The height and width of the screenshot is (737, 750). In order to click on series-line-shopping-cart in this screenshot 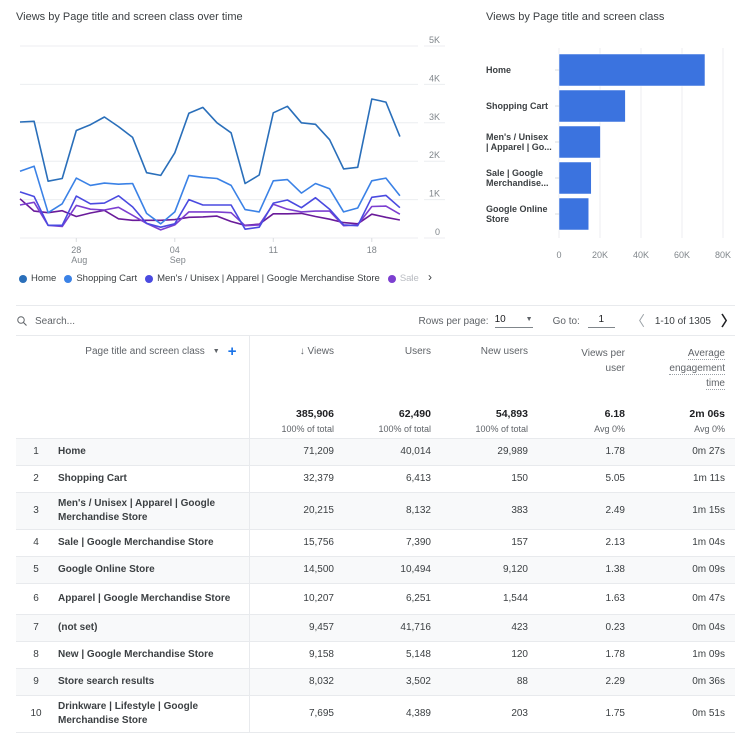, I will do `click(210, 195)`.